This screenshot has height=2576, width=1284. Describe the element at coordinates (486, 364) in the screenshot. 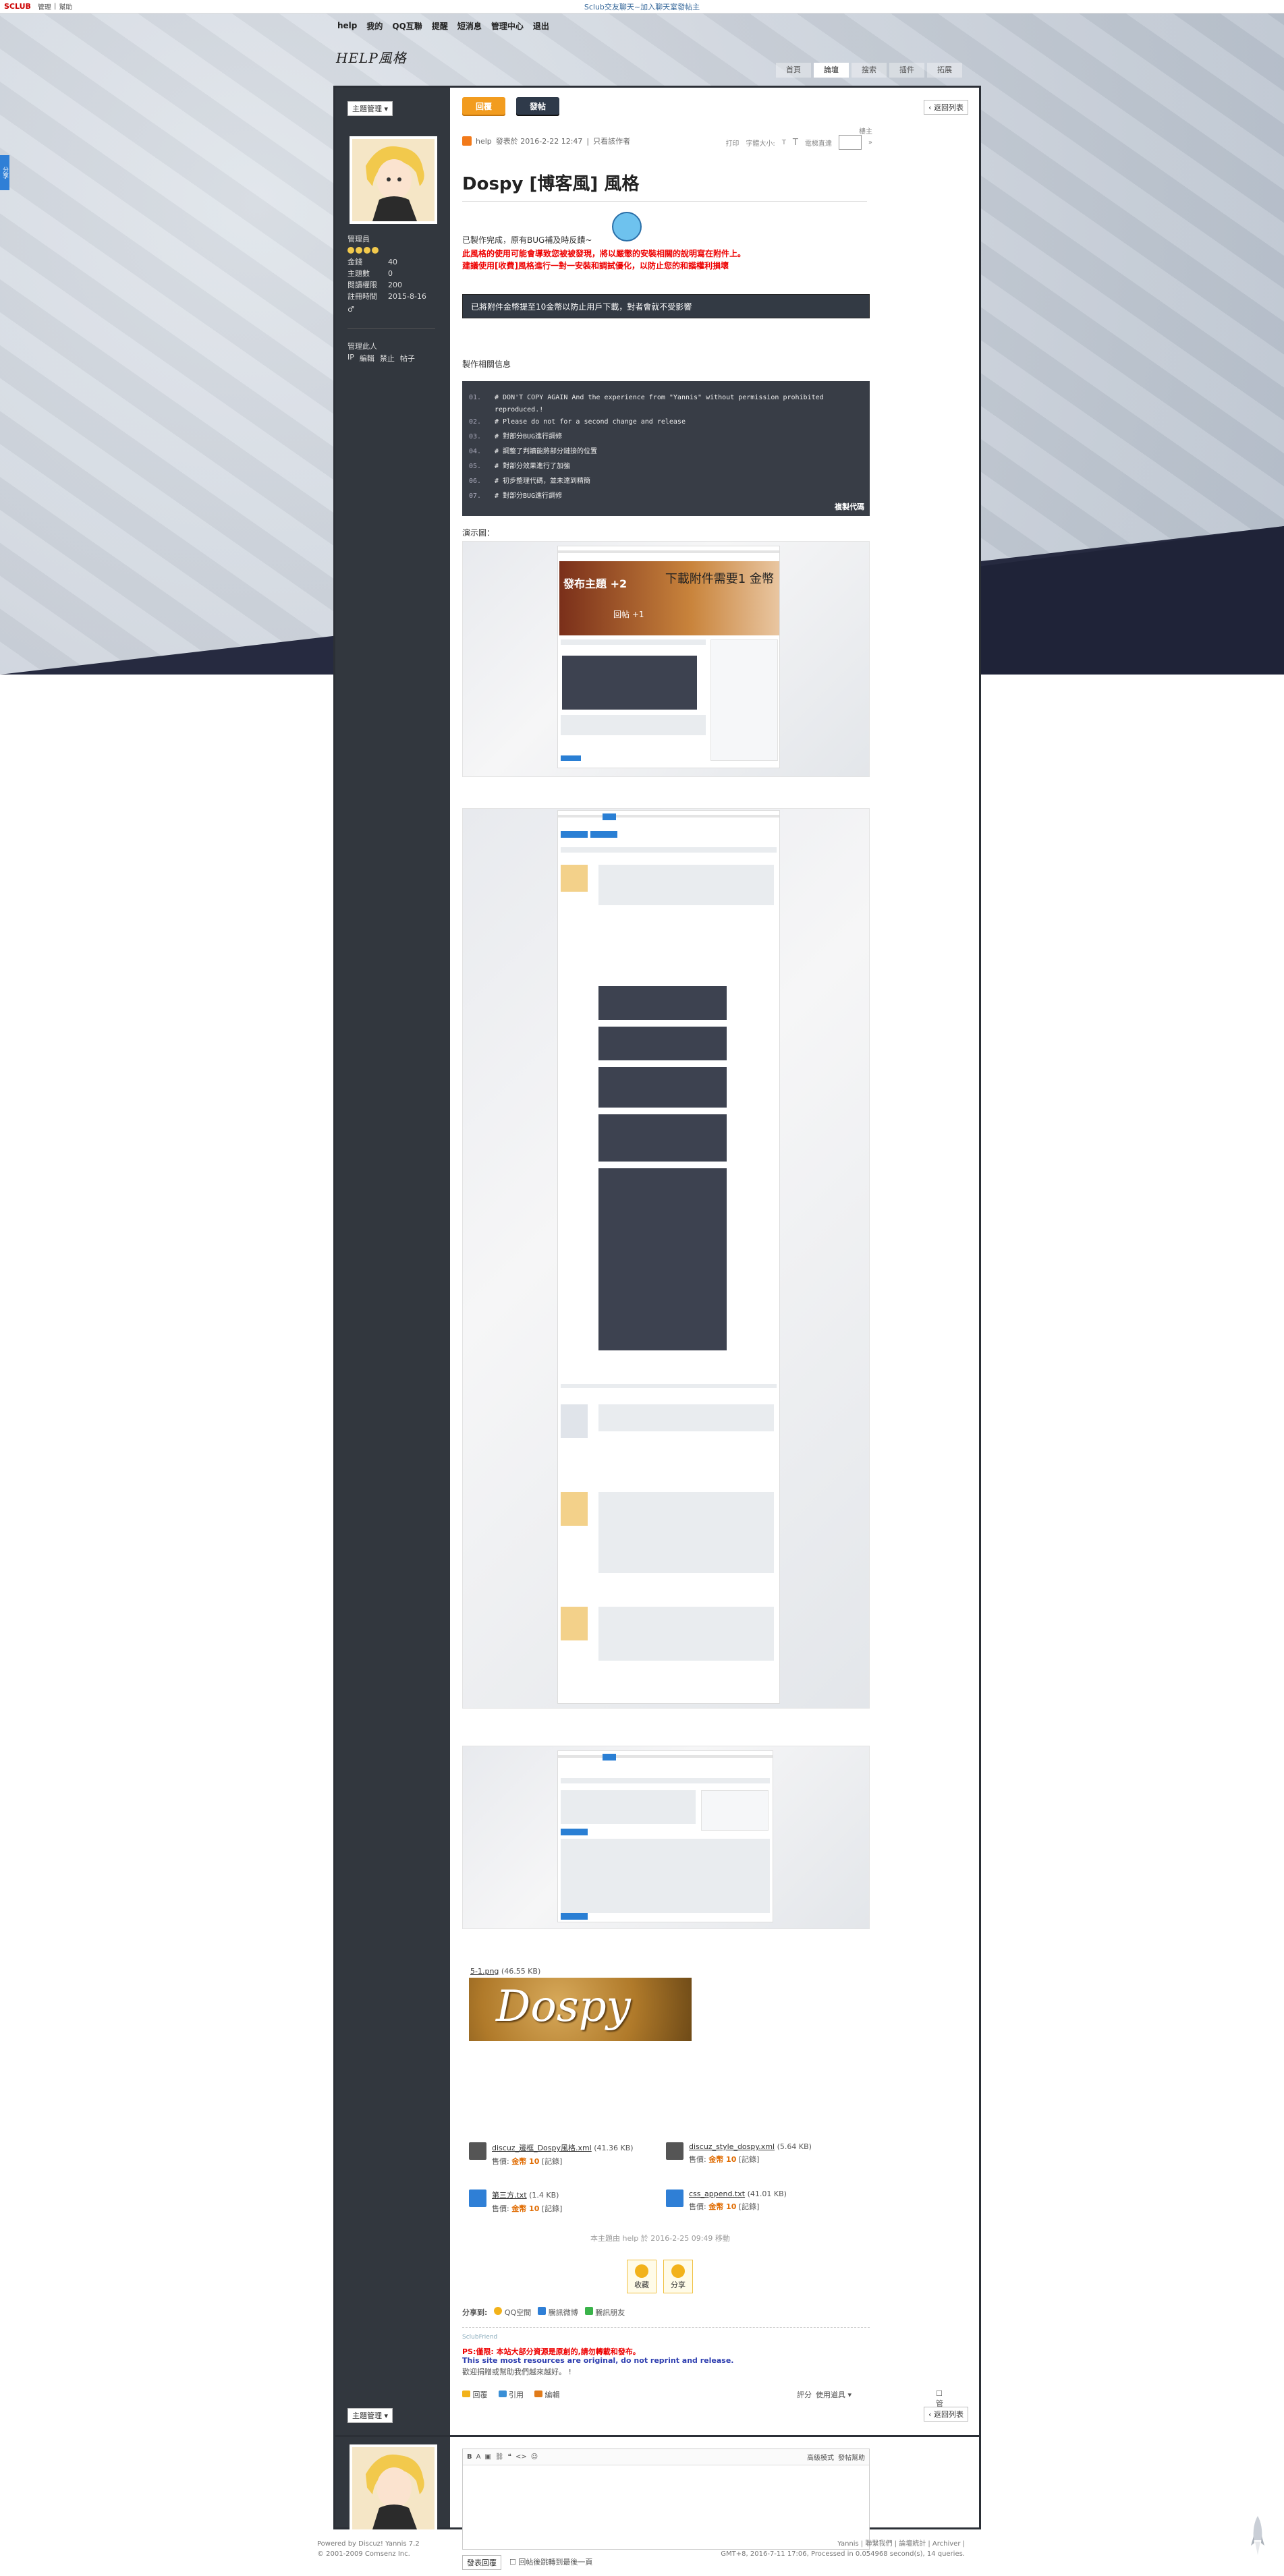

I see `info-title: 製作相關信息` at that location.